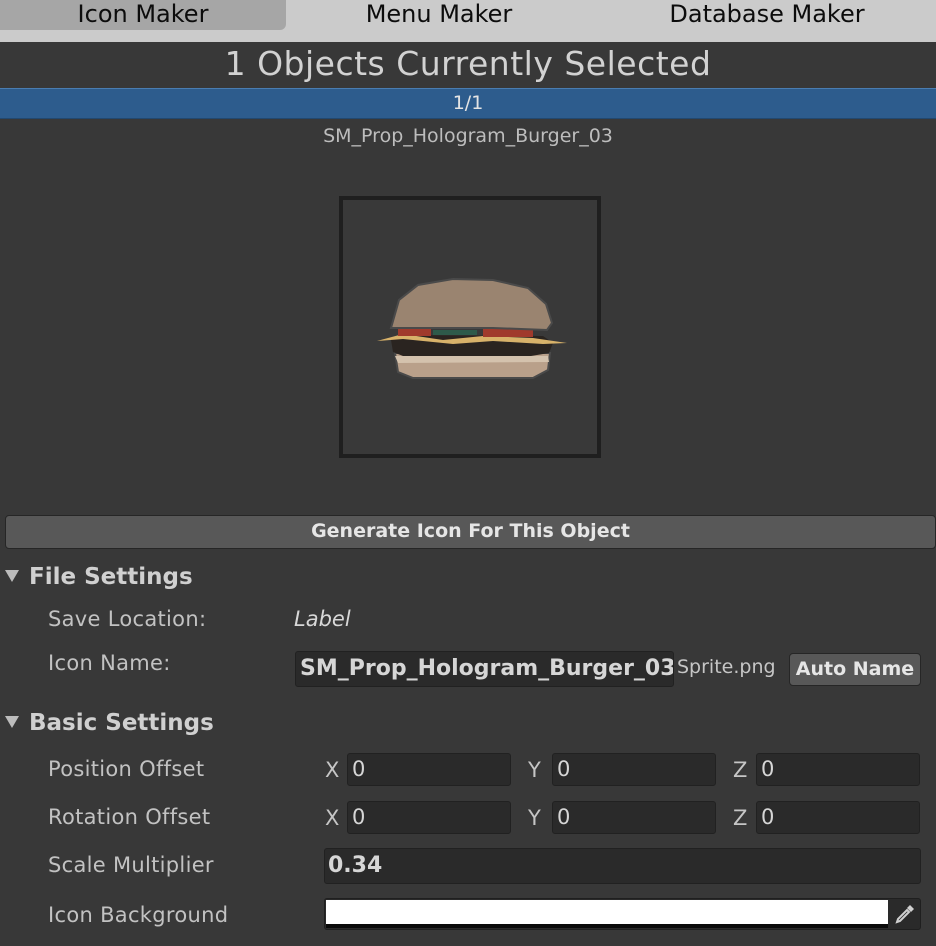  What do you see at coordinates (129, 817) in the screenshot?
I see `rotation-offset-label: Rotation Offset` at bounding box center [129, 817].